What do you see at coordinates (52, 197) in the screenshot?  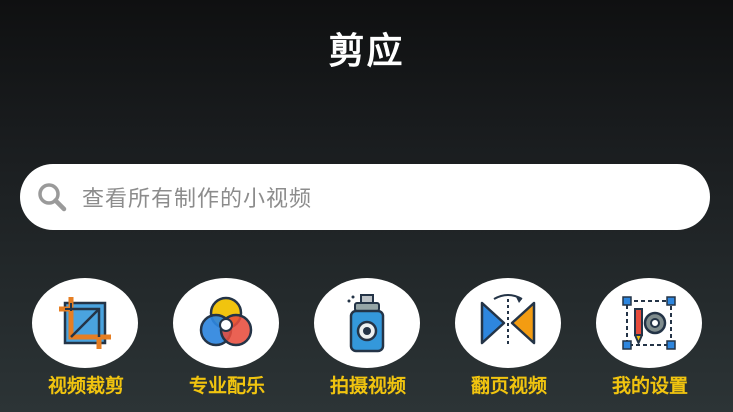 I see `search-icon` at bounding box center [52, 197].